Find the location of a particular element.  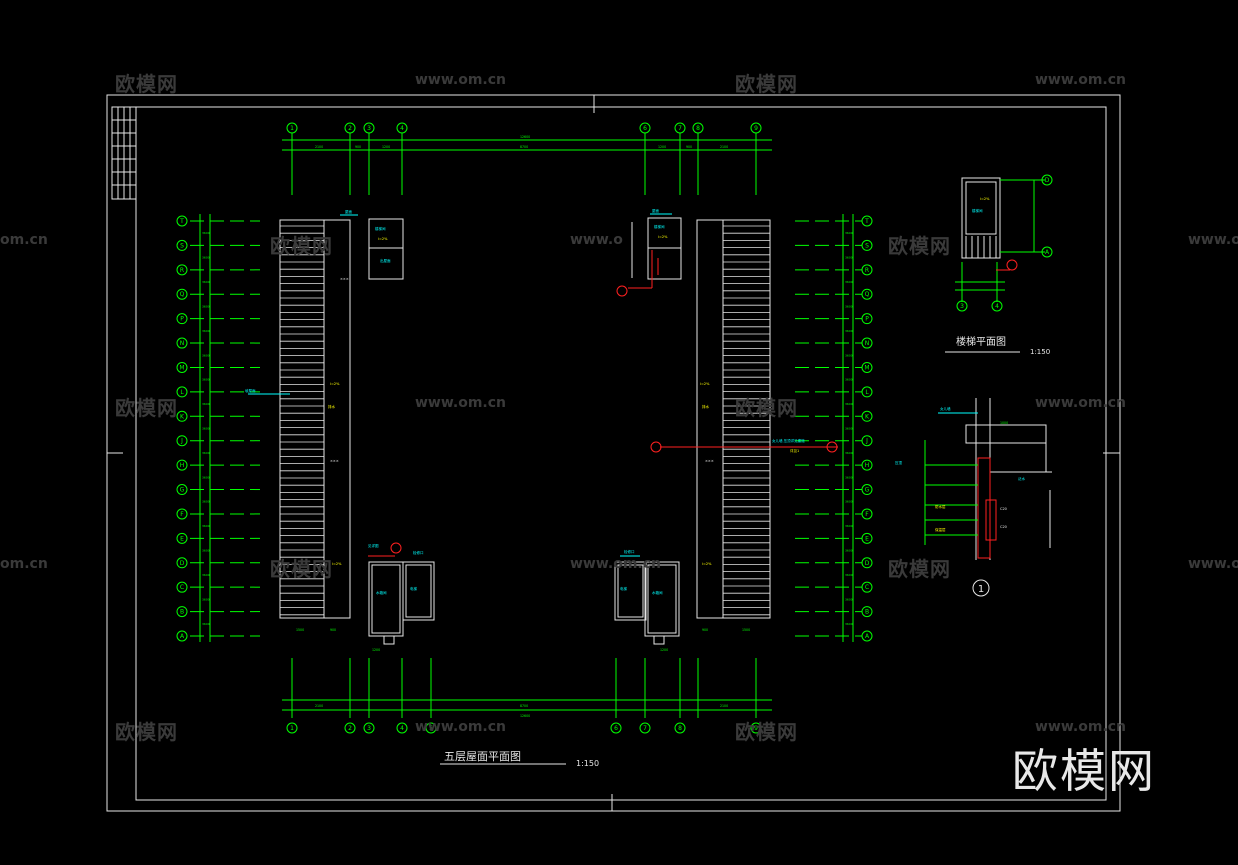

axis-label-right-G: G is located at coordinates (867, 490).